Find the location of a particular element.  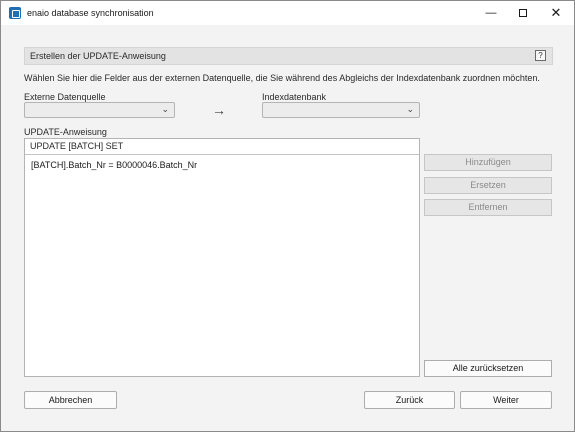

remove-button: Entfernen is located at coordinates (488, 207).